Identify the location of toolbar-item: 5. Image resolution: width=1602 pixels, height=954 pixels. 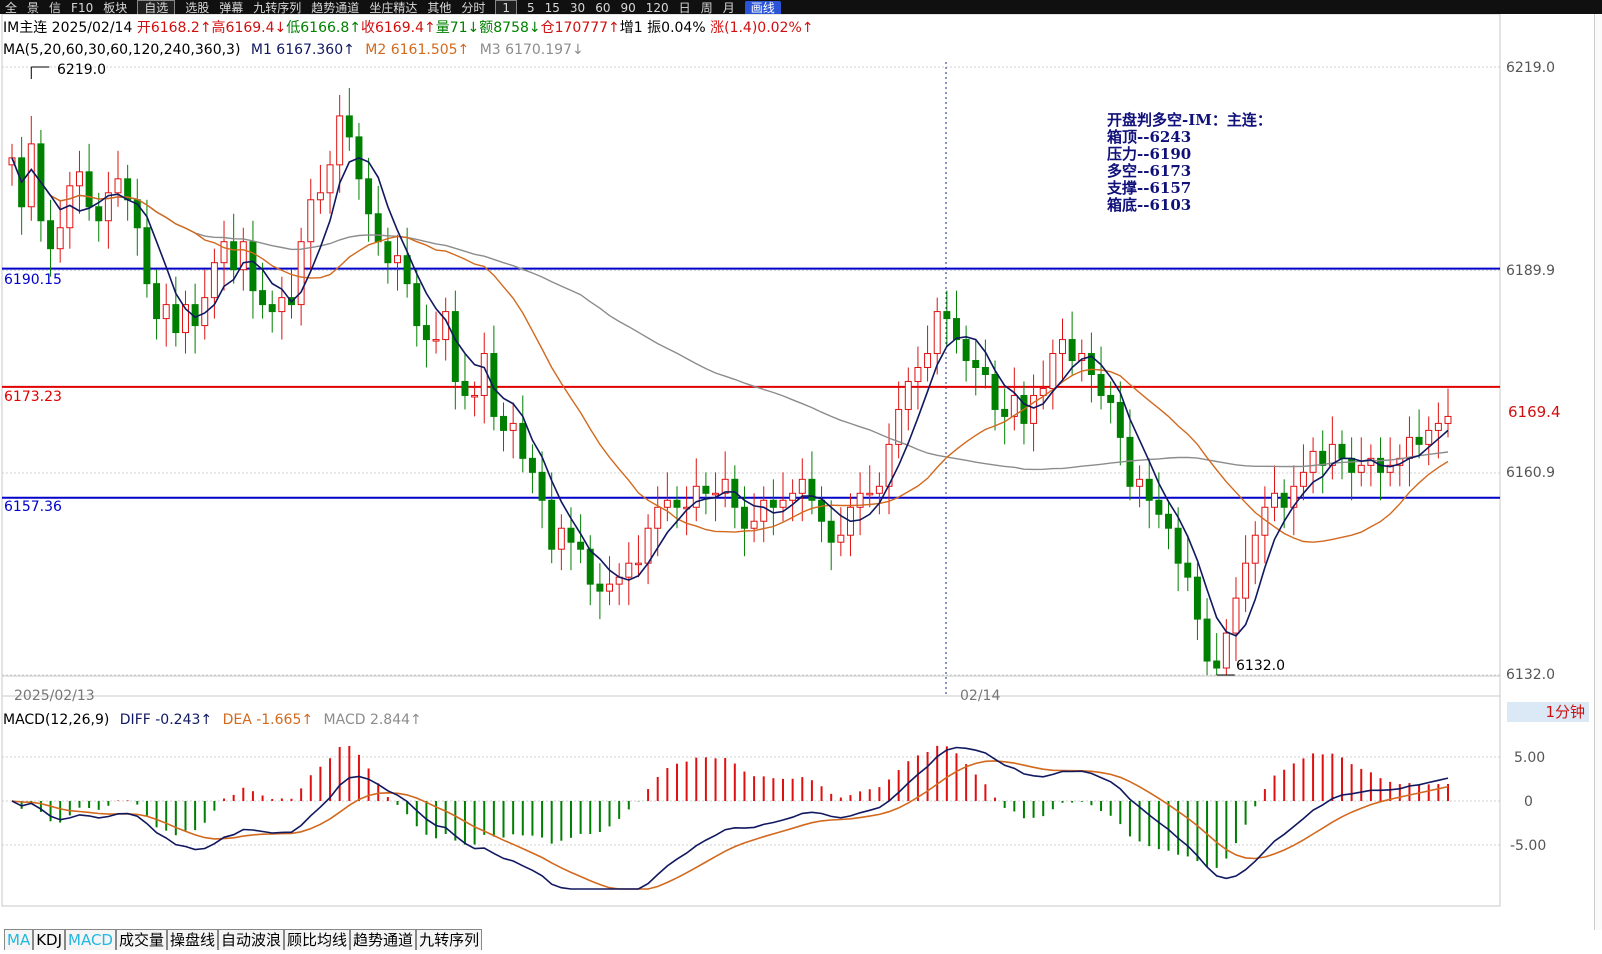
(531, 7).